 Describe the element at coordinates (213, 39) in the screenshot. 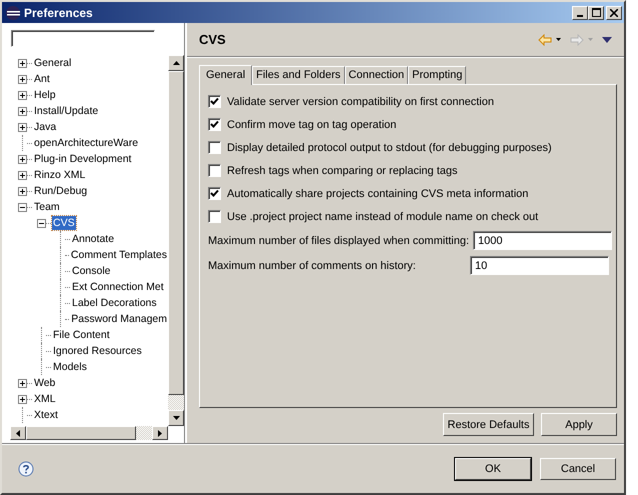

I see `page-title: CVS` at that location.